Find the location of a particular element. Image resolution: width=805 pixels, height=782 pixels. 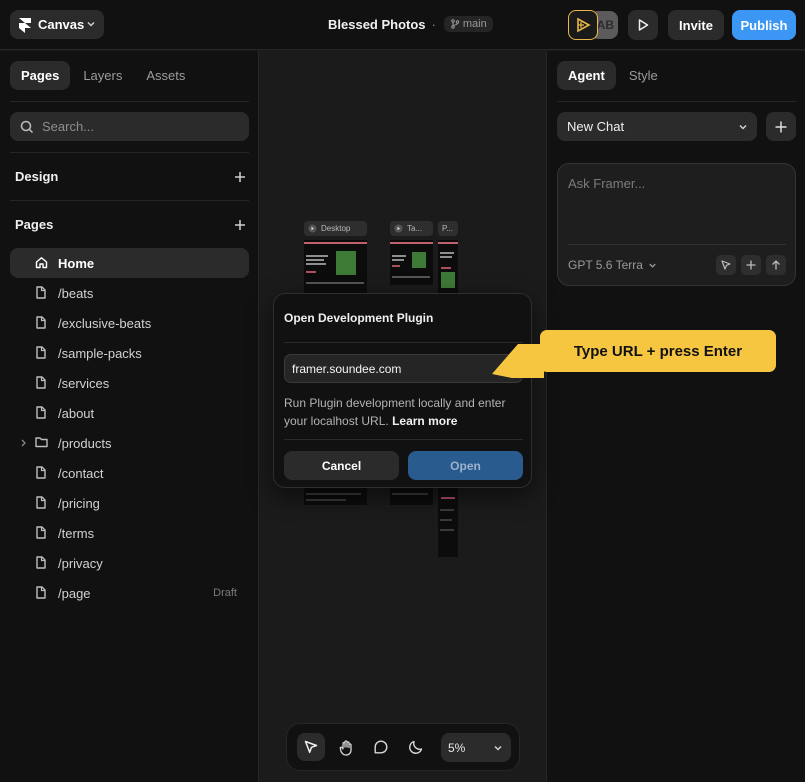

phone-frame-preview-bottom is located at coordinates (448, 521).